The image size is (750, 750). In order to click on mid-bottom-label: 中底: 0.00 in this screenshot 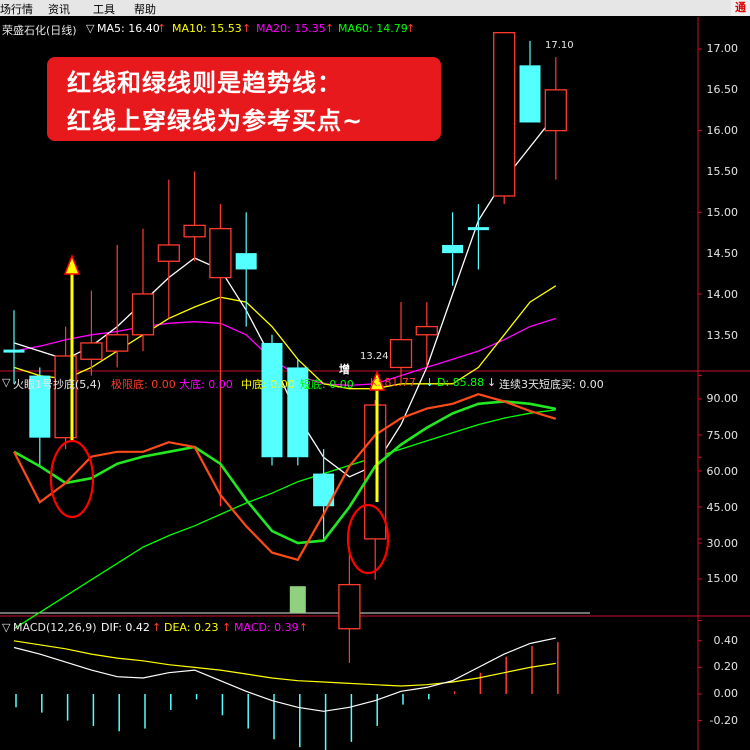, I will do `click(268, 384)`.